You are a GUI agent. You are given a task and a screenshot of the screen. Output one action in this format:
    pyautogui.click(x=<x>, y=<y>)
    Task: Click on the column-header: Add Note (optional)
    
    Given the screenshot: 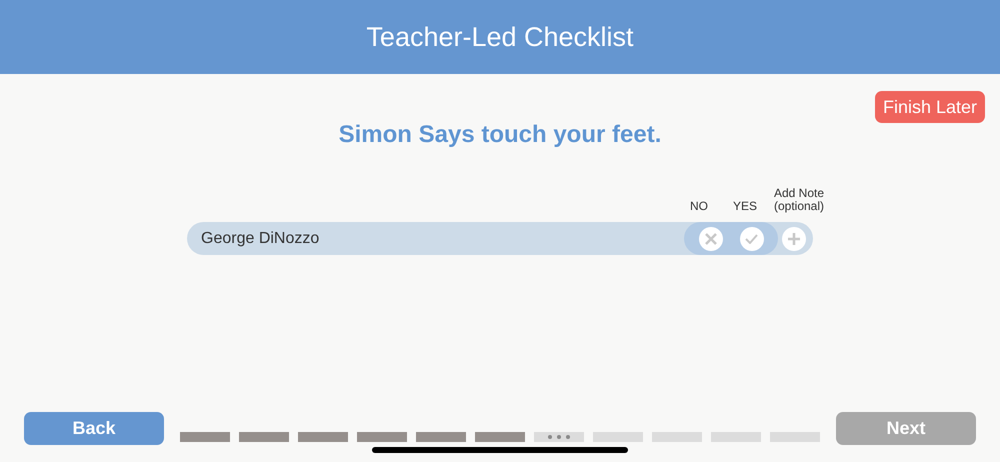 What is the action you would take?
    pyautogui.click(x=799, y=200)
    